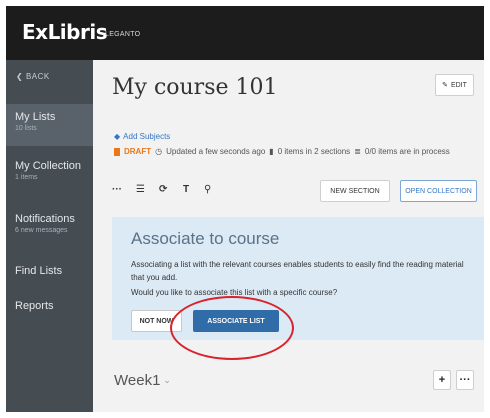 The height and width of the screenshot is (418, 490). I want to click on list-icon: ≣, so click(357, 151).